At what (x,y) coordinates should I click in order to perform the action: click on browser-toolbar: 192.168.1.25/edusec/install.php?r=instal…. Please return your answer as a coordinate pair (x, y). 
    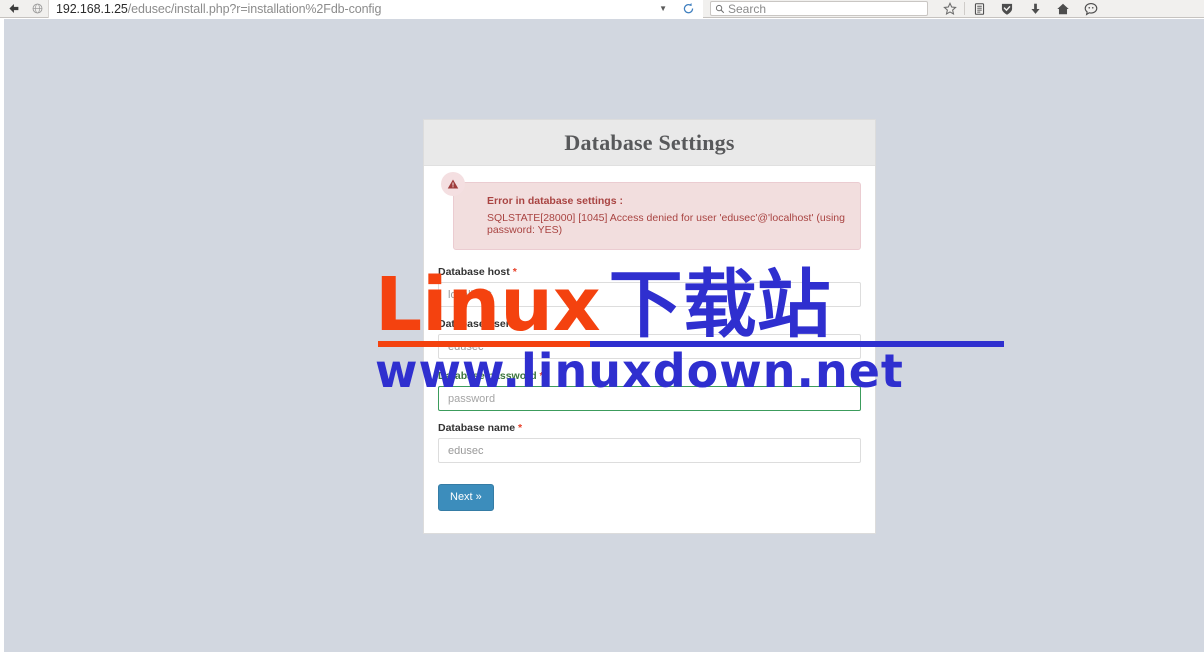
    Looking at the image, I should click on (602, 9).